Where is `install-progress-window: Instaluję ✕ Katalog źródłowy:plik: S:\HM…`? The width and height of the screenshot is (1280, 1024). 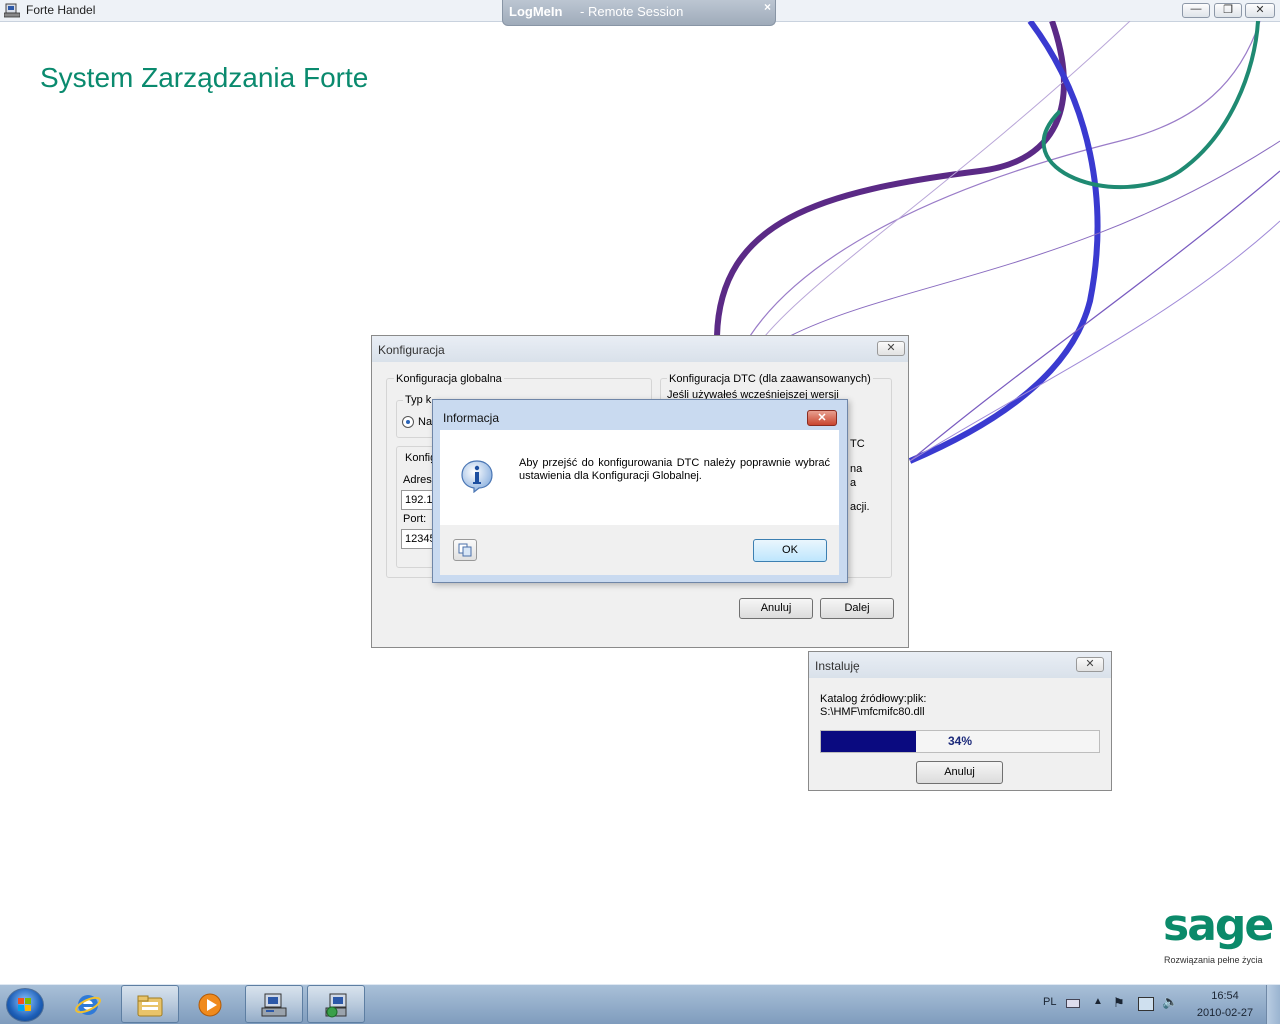 install-progress-window: Instaluję ✕ Katalog źródłowy:plik: S:\HM… is located at coordinates (960, 721).